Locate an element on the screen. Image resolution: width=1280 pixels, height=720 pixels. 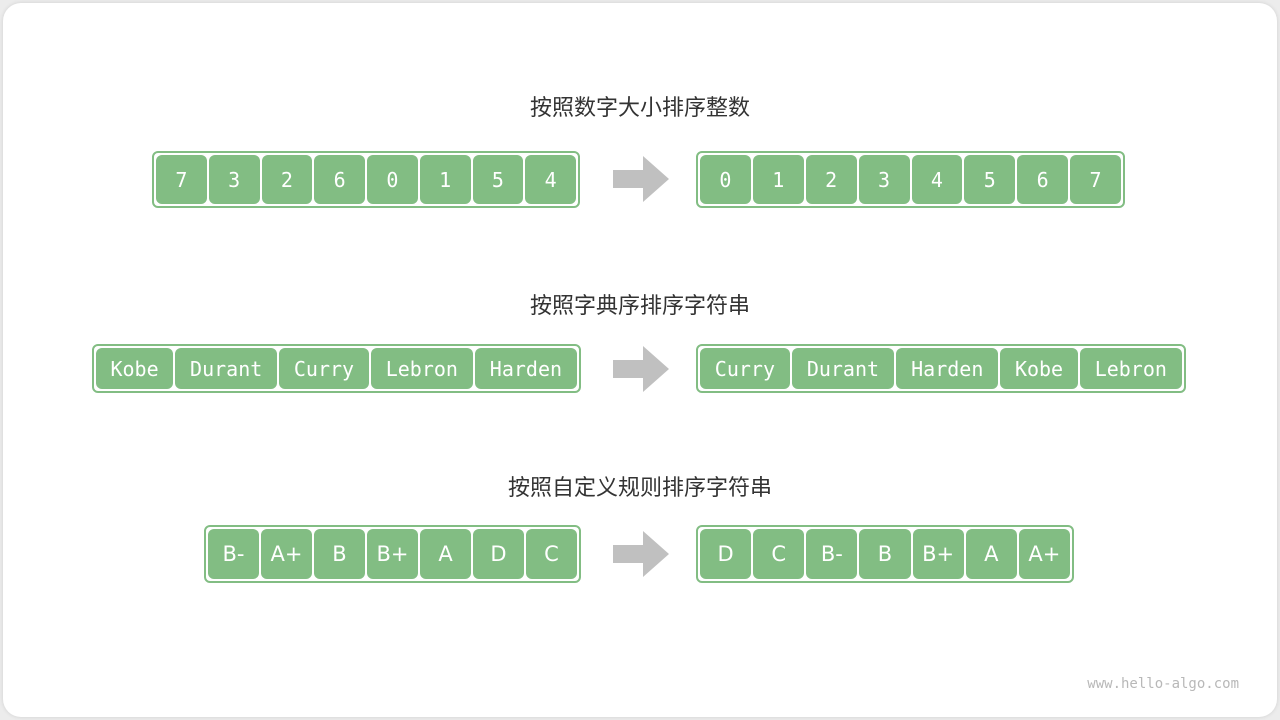
array-grades-unsorted: B- A+ B B+ A D C is located at coordinates (392, 554).